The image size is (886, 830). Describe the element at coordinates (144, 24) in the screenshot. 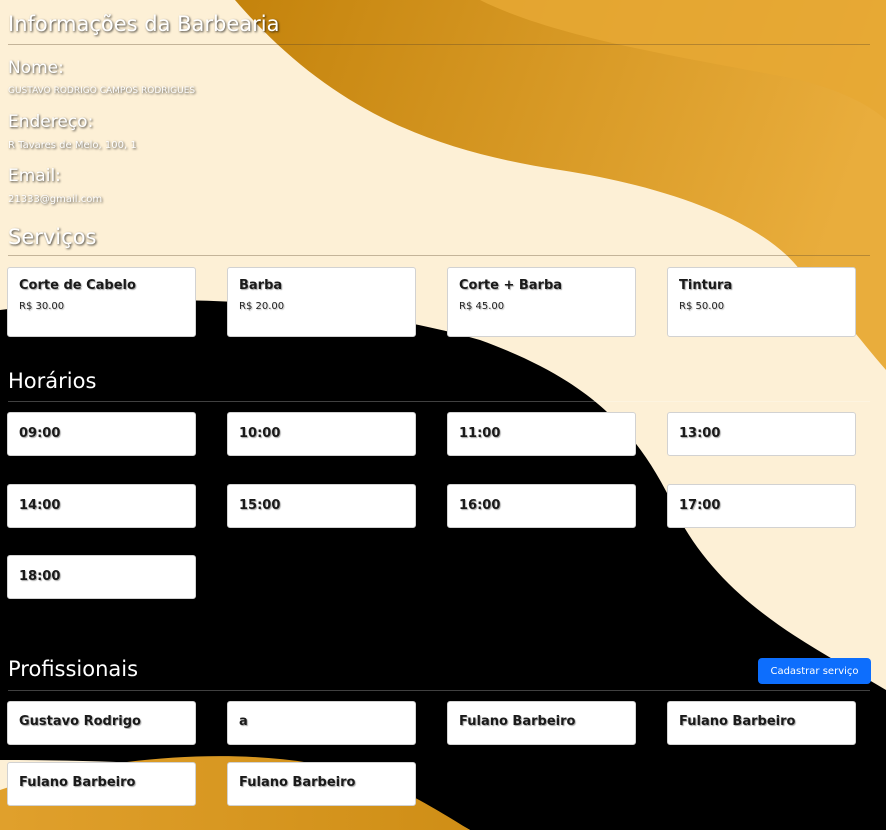

I see `info-title: Informações da Barbearia` at that location.